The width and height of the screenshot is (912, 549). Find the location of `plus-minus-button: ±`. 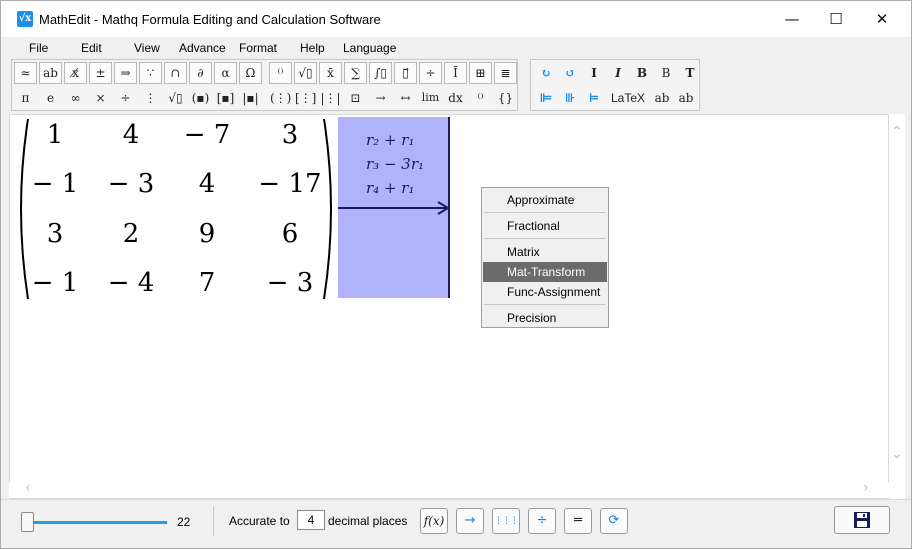

plus-minus-button: ± is located at coordinates (100, 73).